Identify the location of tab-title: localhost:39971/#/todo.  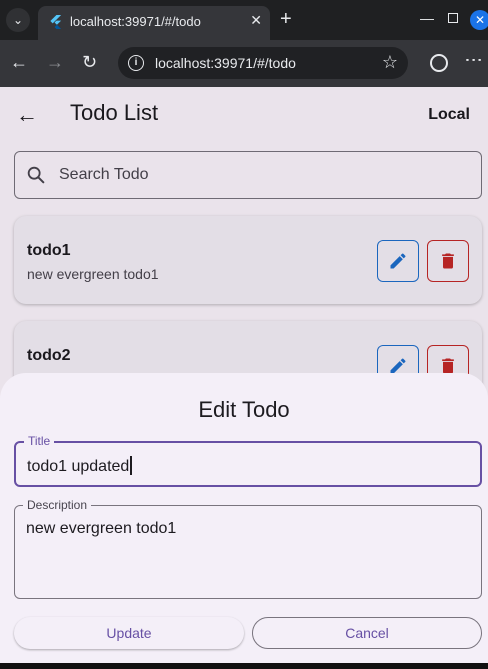
(135, 21).